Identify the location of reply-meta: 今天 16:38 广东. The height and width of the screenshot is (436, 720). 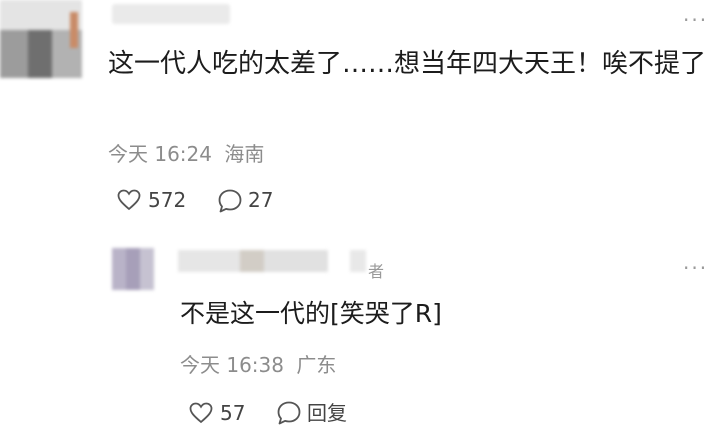
(258, 365).